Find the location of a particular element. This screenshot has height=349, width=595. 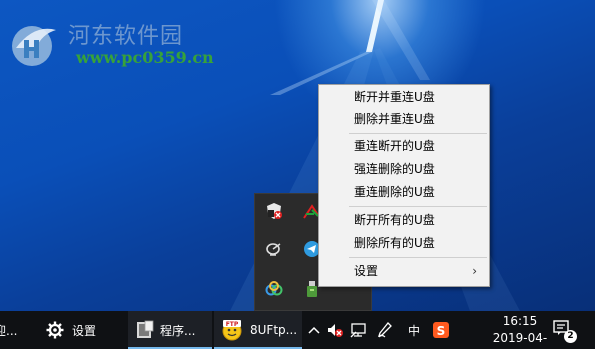

network-ethernet-icon is located at coordinates (359, 330).